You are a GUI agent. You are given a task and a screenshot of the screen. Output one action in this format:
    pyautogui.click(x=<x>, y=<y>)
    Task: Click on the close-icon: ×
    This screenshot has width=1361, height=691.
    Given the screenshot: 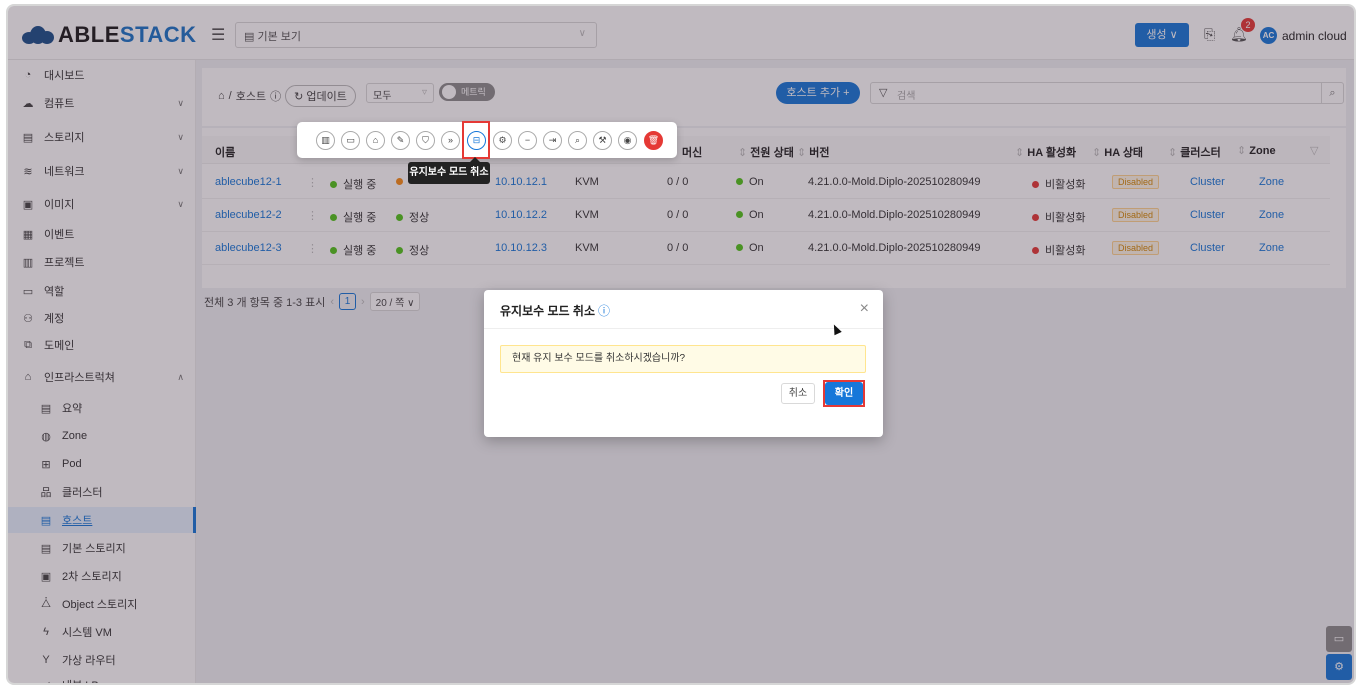 What is the action you would take?
    pyautogui.click(x=864, y=309)
    